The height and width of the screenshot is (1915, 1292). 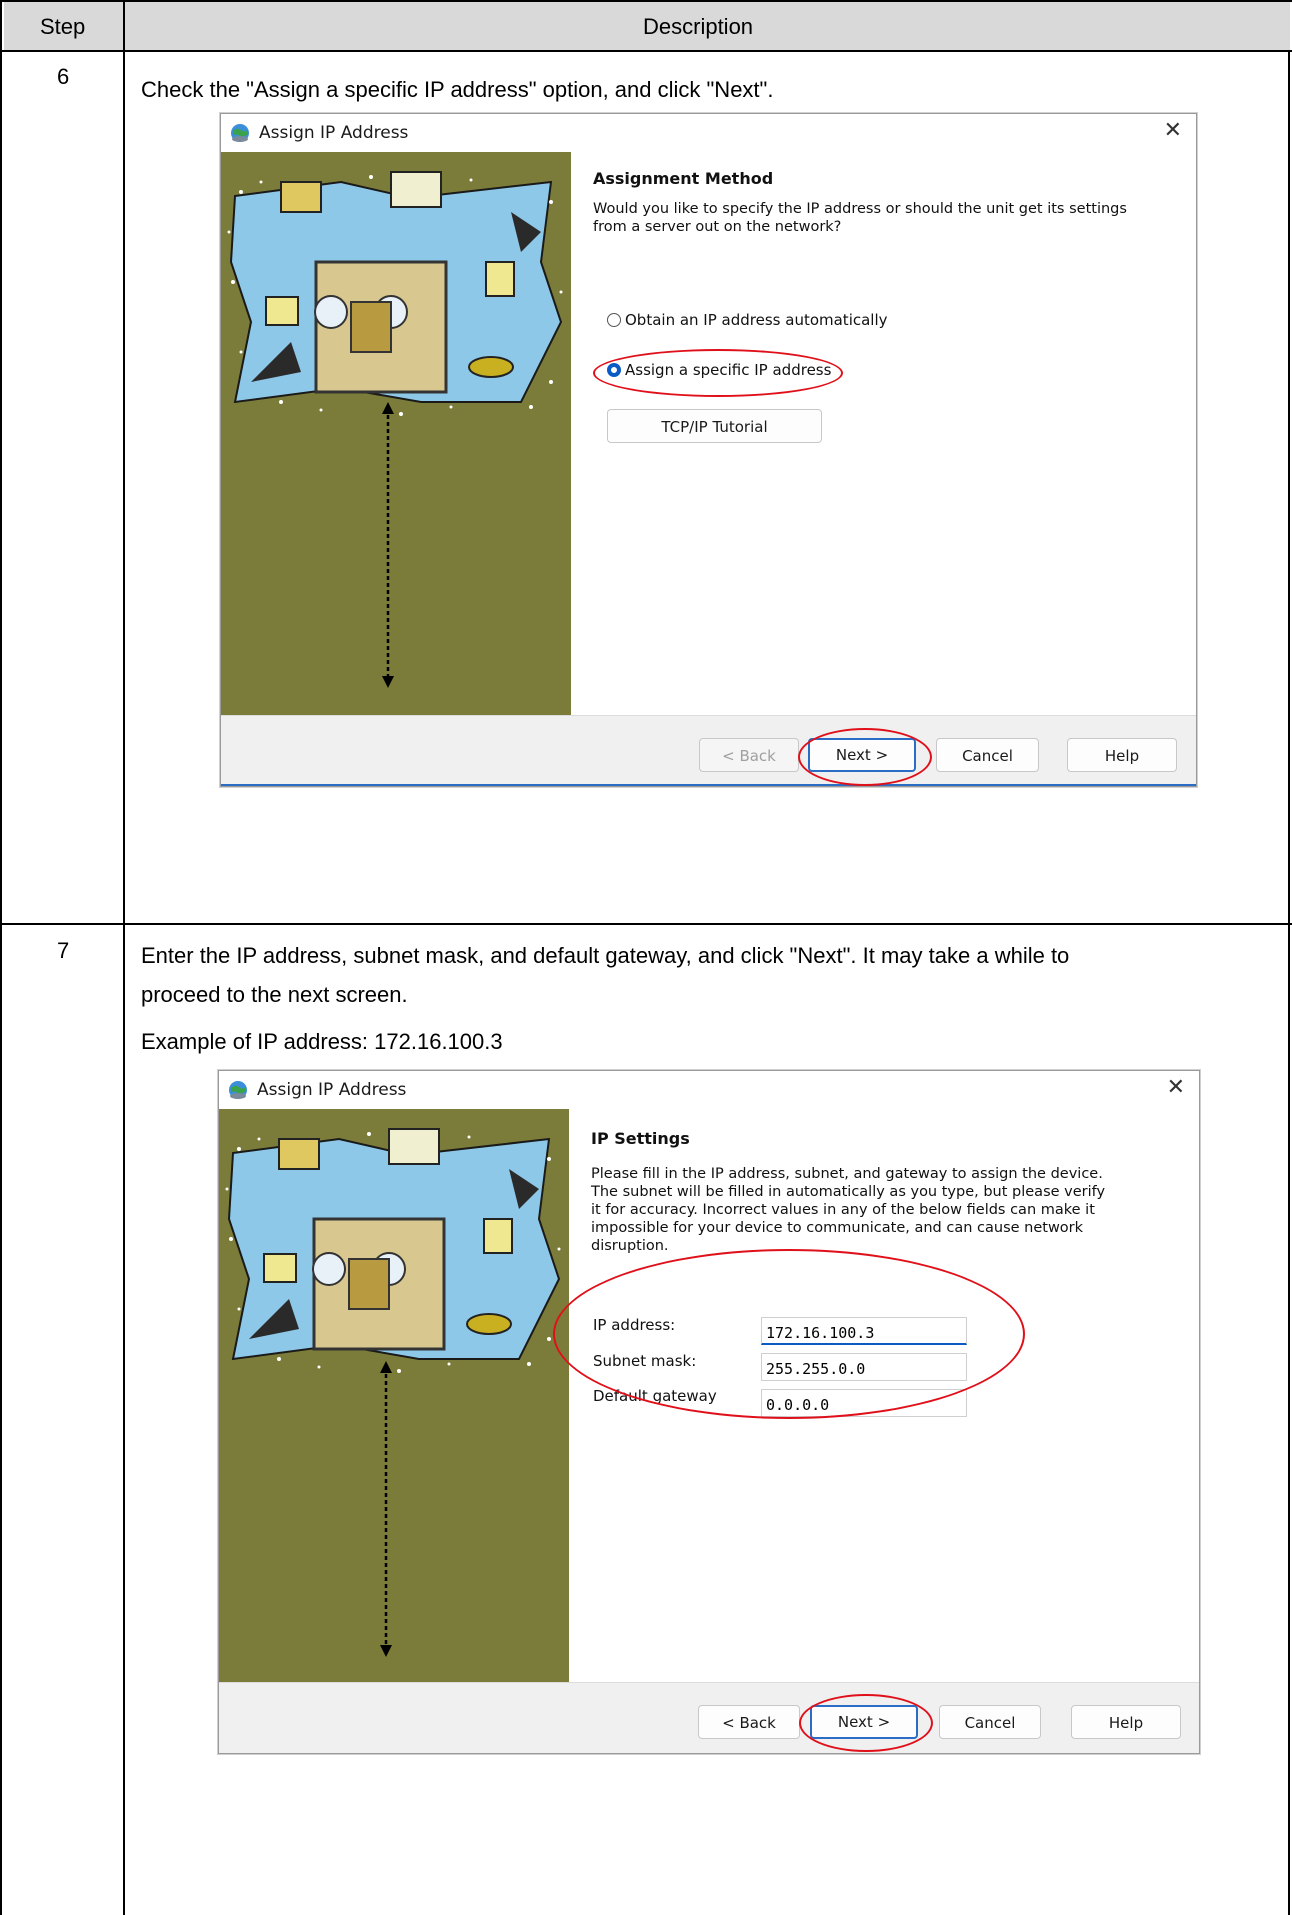 I want to click on radio-specific-label: Assign a specific IP address, so click(x=728, y=370).